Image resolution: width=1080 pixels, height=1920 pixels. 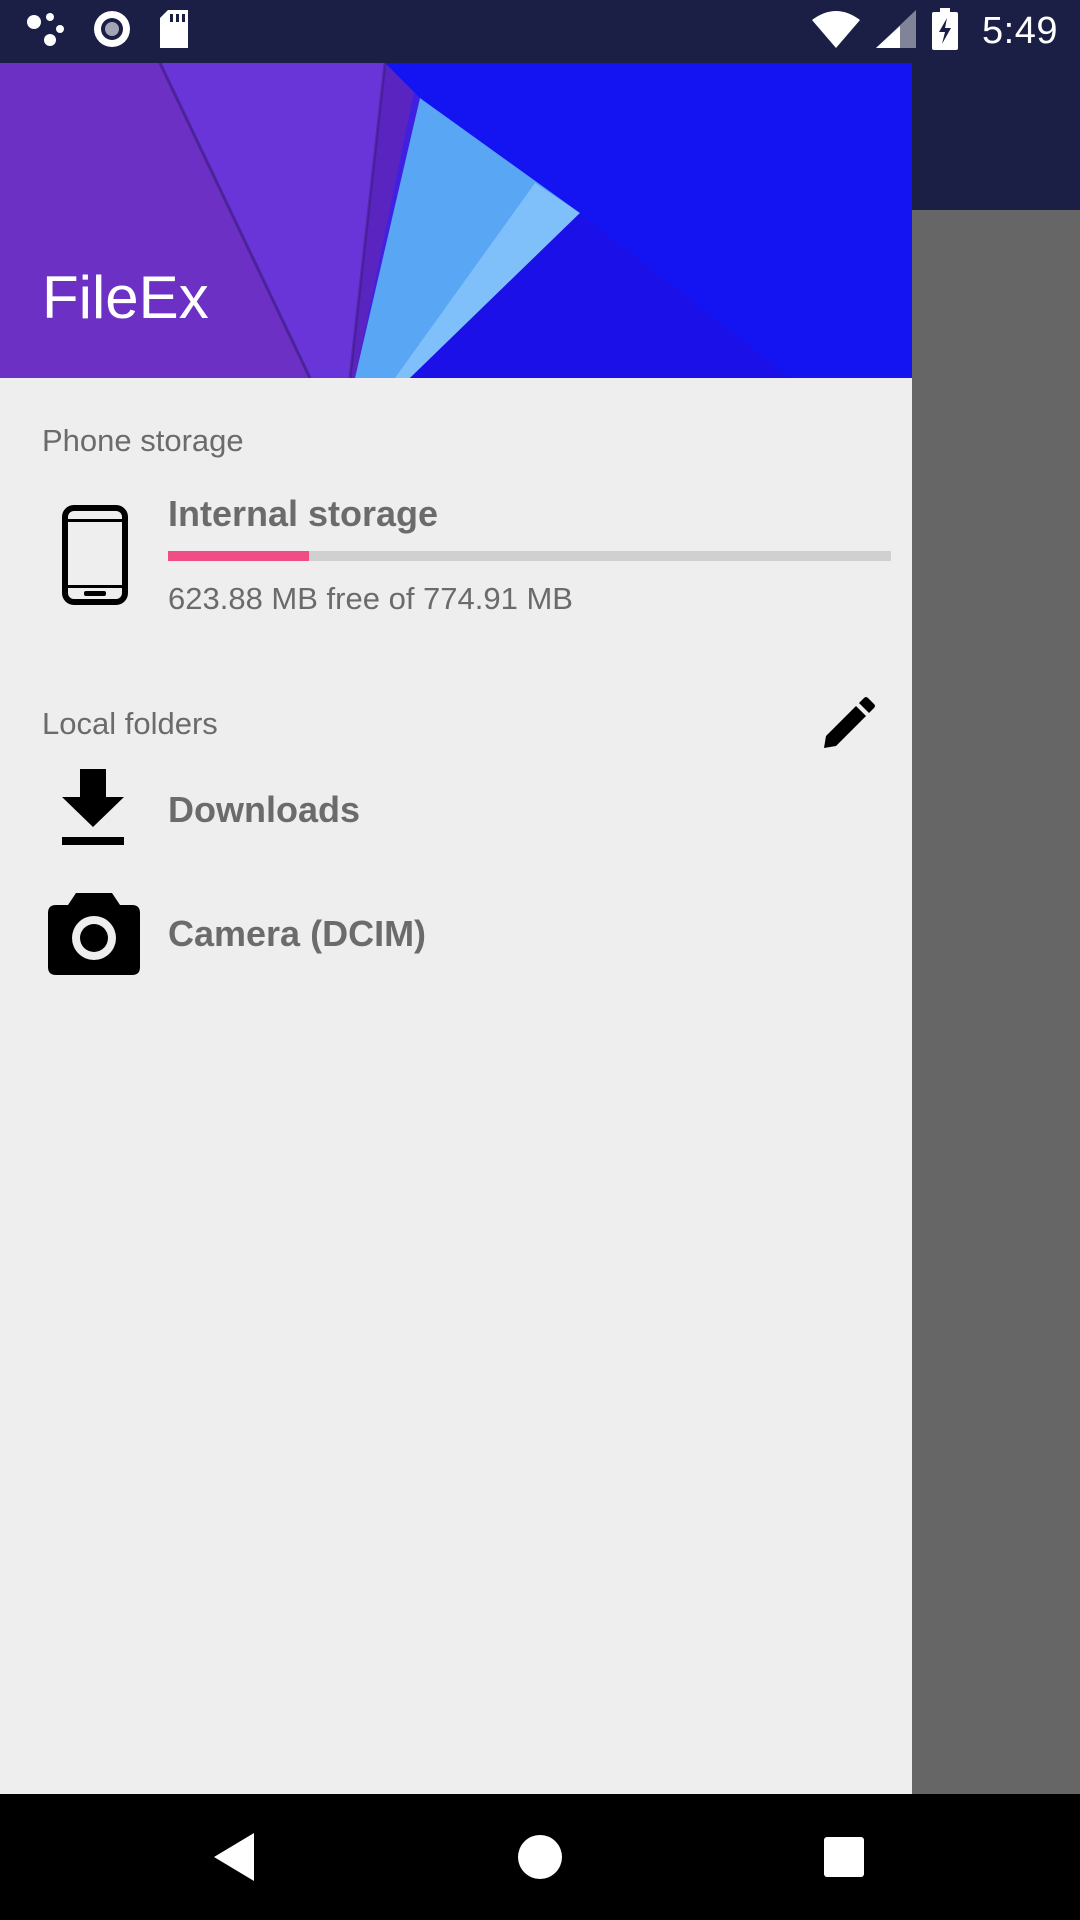 I want to click on drawer-scrim, so click(x=996, y=1002).